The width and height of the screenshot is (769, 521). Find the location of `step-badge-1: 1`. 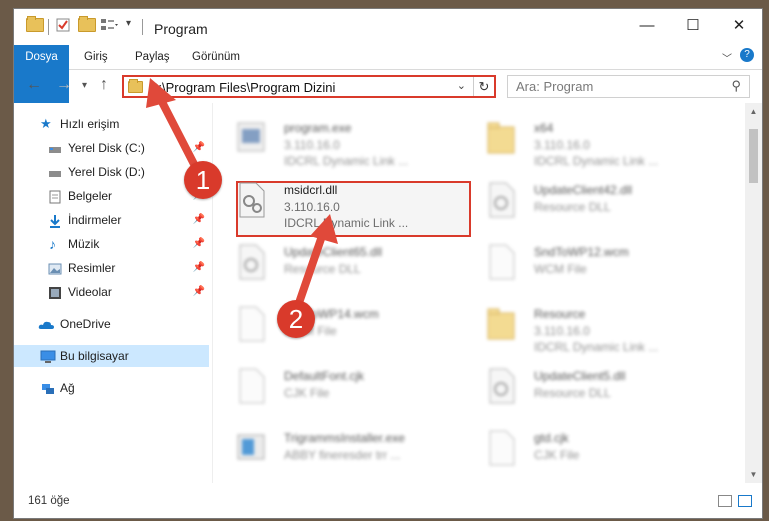

step-badge-1: 1 is located at coordinates (203, 180).